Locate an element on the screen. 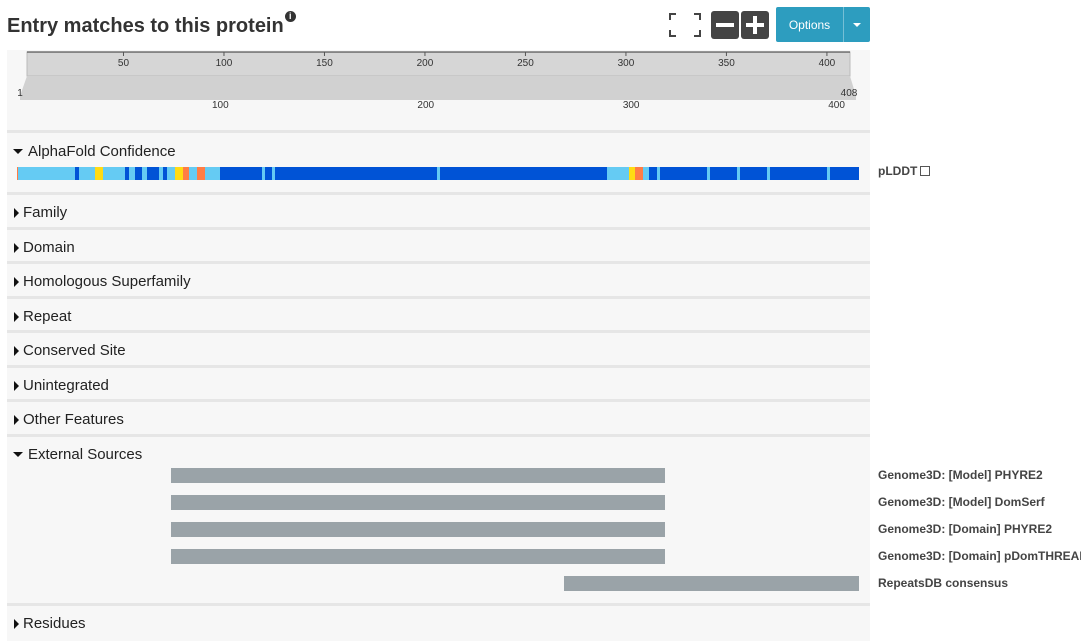 This screenshot has height=641, width=1081. external-link-icon is located at coordinates (925, 171).